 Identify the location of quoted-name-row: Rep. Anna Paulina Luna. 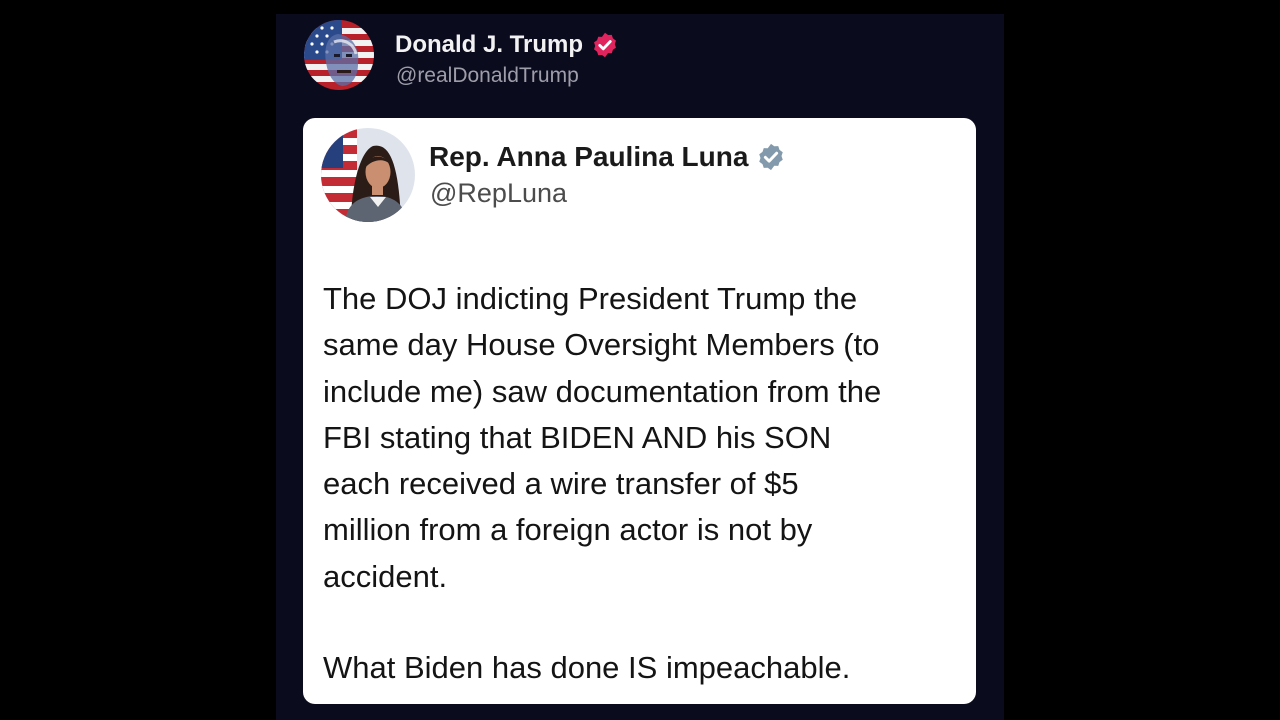
(607, 157).